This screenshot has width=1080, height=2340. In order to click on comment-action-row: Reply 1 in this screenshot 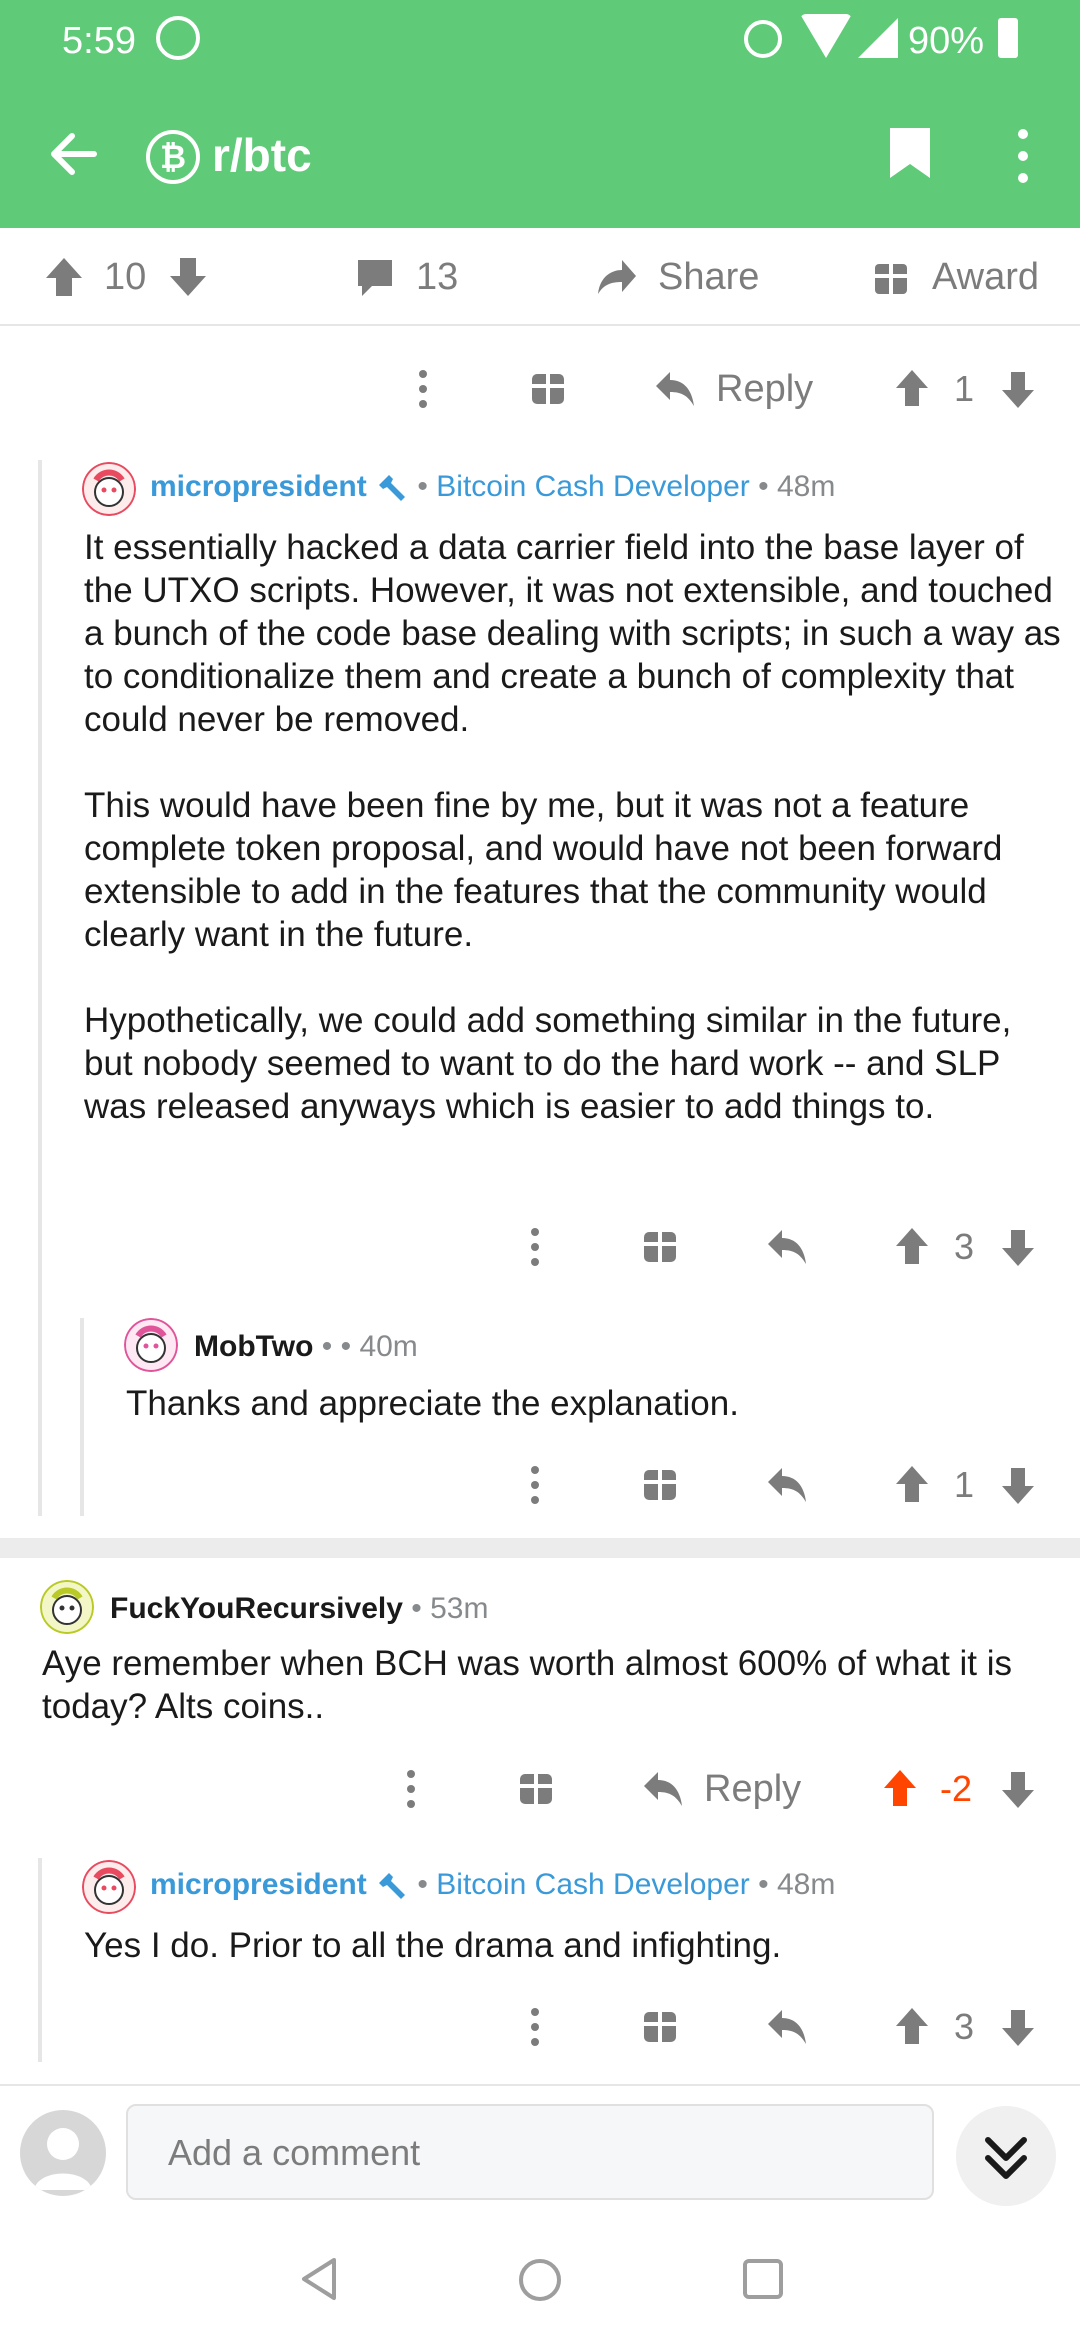, I will do `click(540, 389)`.